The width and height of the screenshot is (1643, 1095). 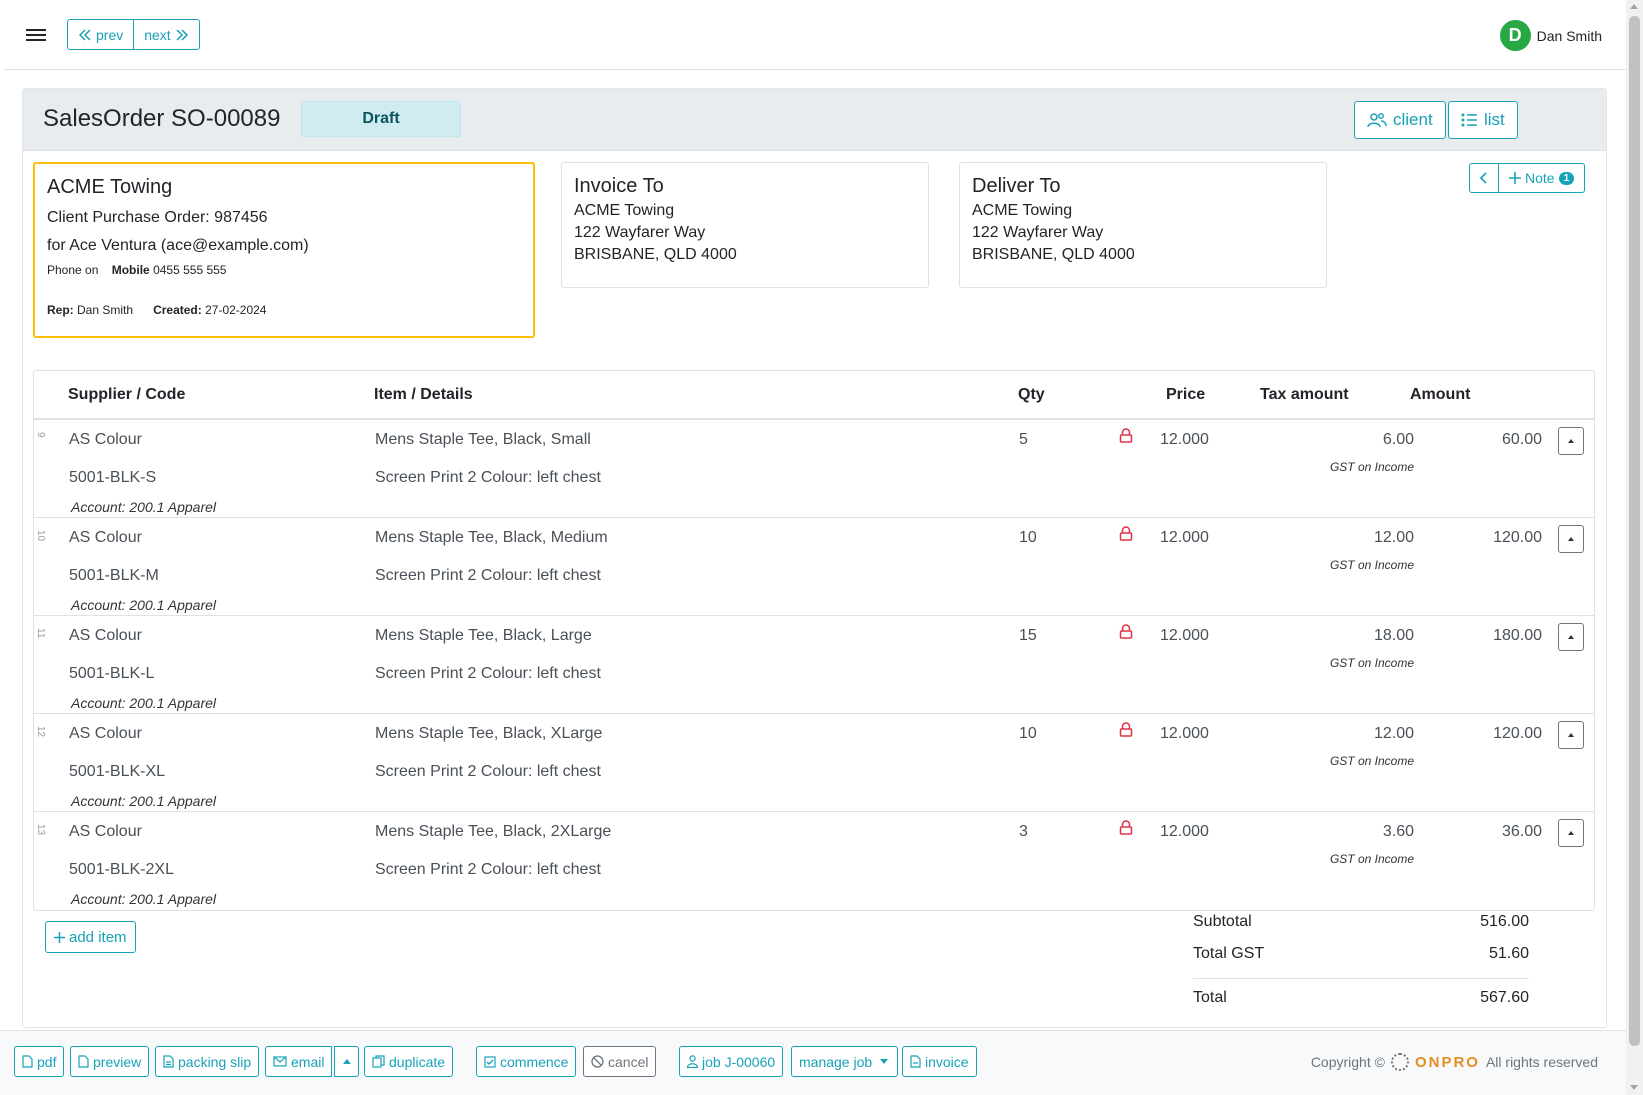 I want to click on row-code: 5001-BLK-2XL, so click(x=121, y=869).